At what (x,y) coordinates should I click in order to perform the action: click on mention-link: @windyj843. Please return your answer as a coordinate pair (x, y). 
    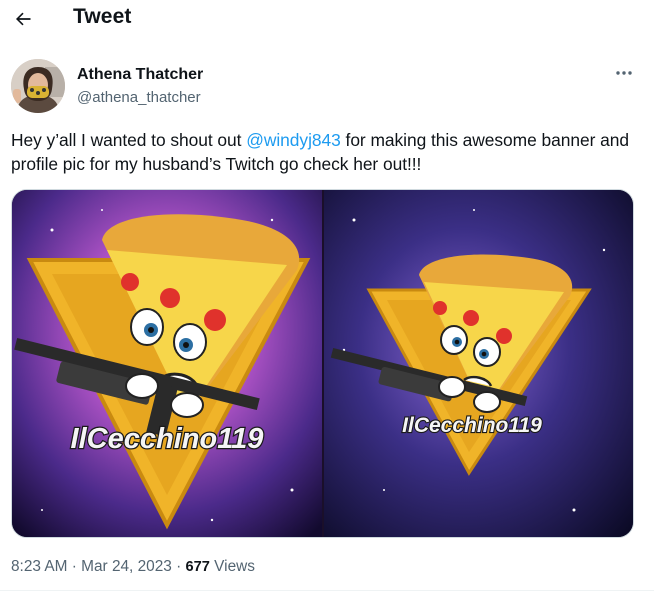
    Looking at the image, I should click on (293, 140).